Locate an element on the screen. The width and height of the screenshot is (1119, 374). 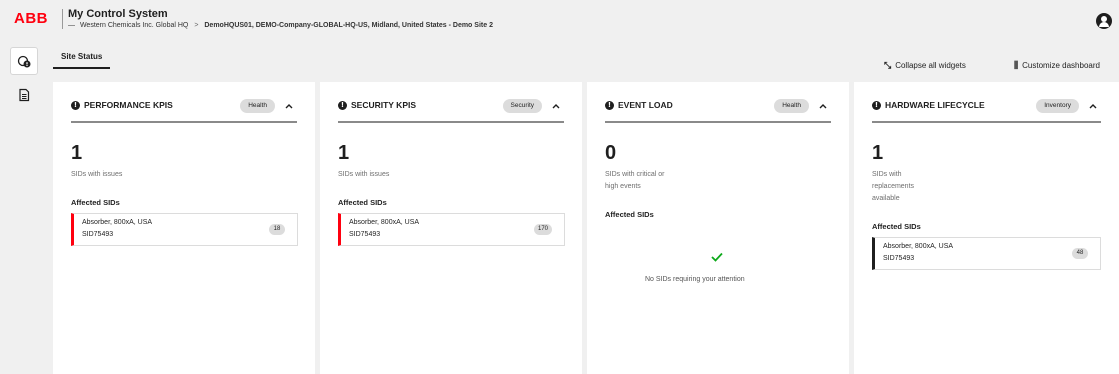
document-icon is located at coordinates (24, 95).